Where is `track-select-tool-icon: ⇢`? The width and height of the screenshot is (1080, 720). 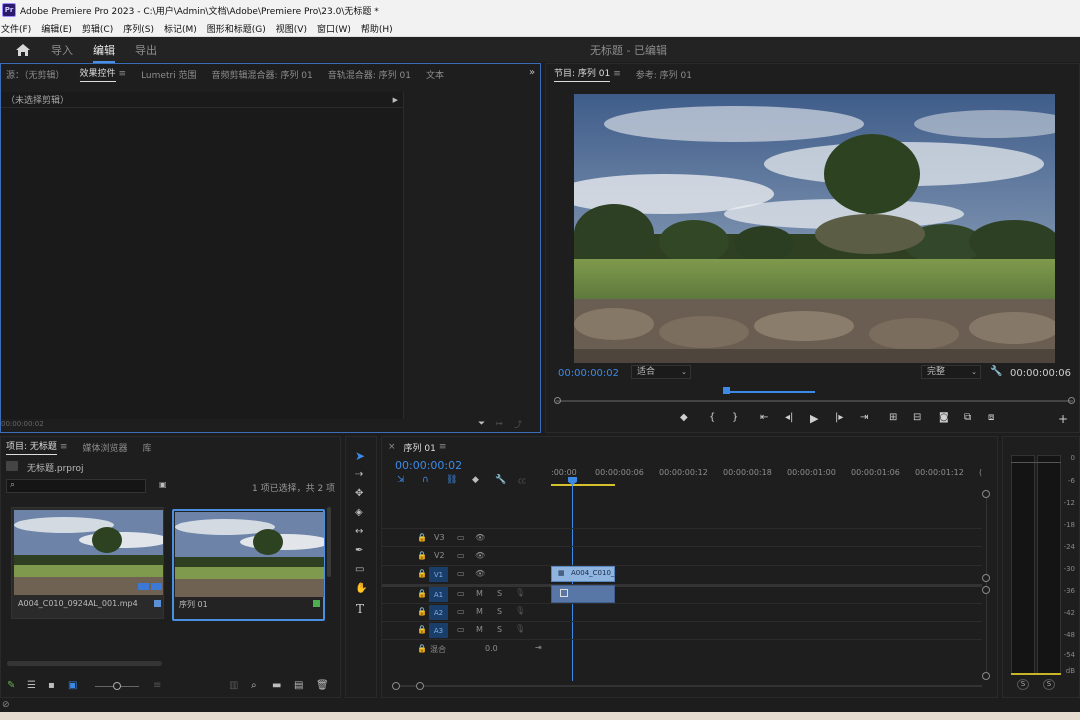
track-select-tool-icon: ⇢ is located at coordinates (359, 474).